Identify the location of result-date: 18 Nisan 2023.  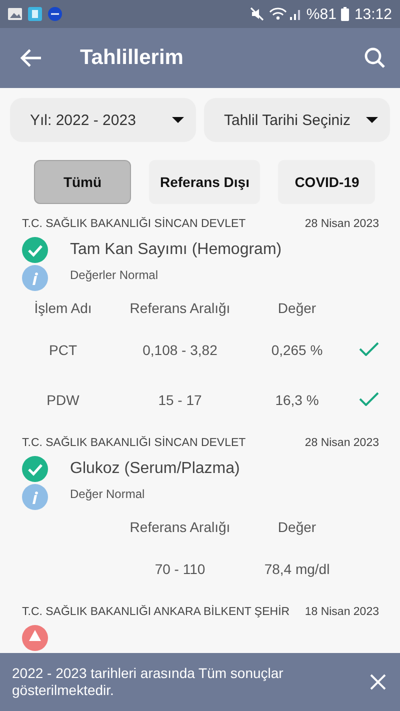
(341, 612).